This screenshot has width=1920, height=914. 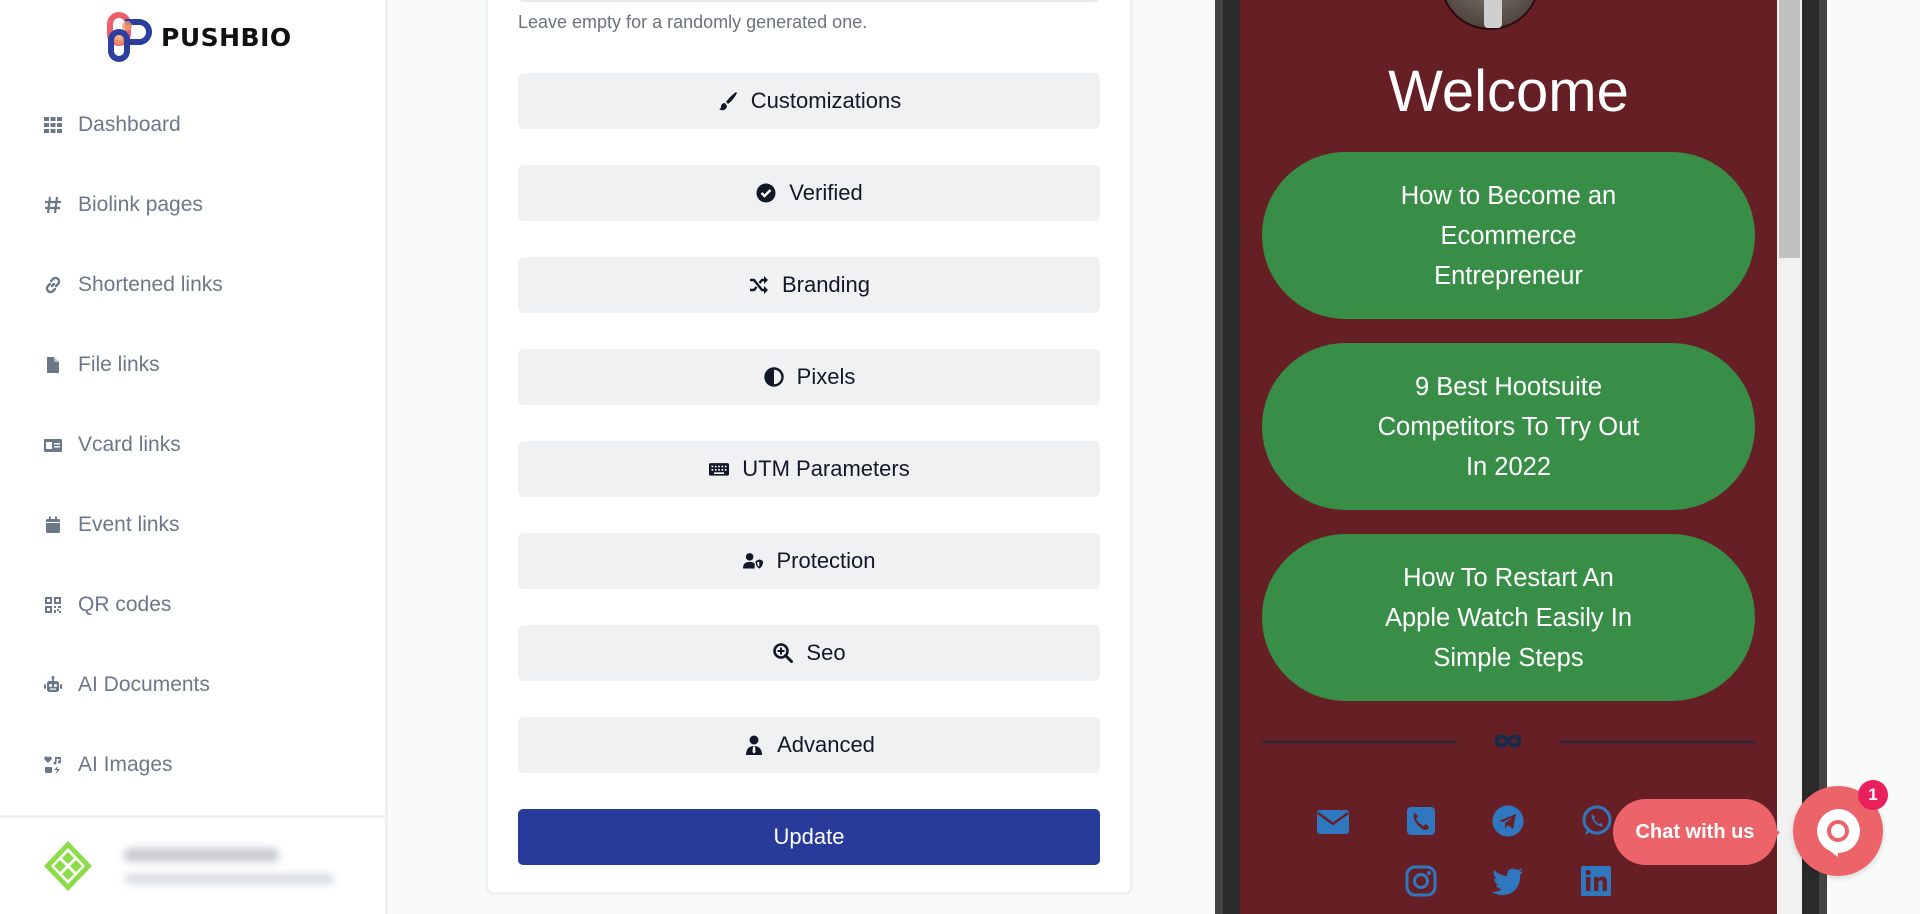 What do you see at coordinates (1873, 795) in the screenshot?
I see `chat-unread-badge: 1` at bounding box center [1873, 795].